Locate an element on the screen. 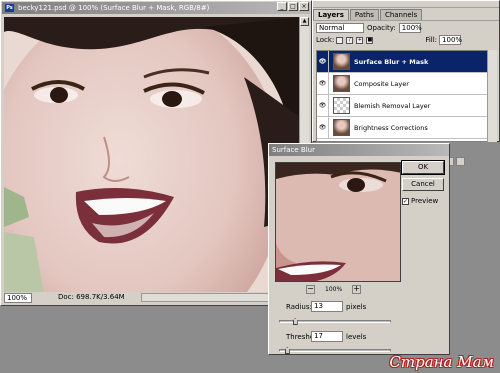 This screenshot has height=373, width=500. lock-row: Lock: / + ■ Fill: 100% is located at coordinates (406, 40).